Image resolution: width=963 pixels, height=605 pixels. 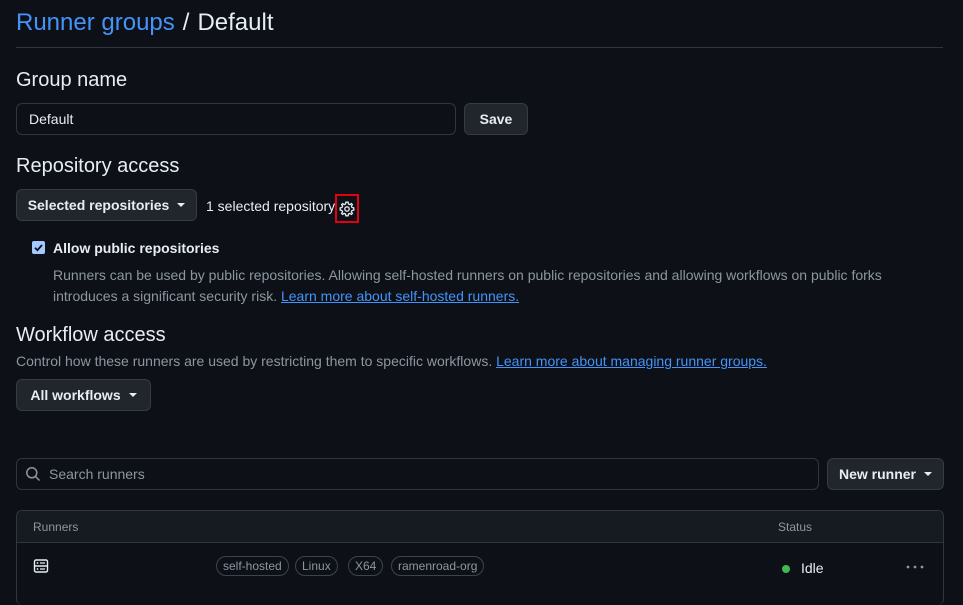 I want to click on group-name-value: Default, so click(x=51, y=119).